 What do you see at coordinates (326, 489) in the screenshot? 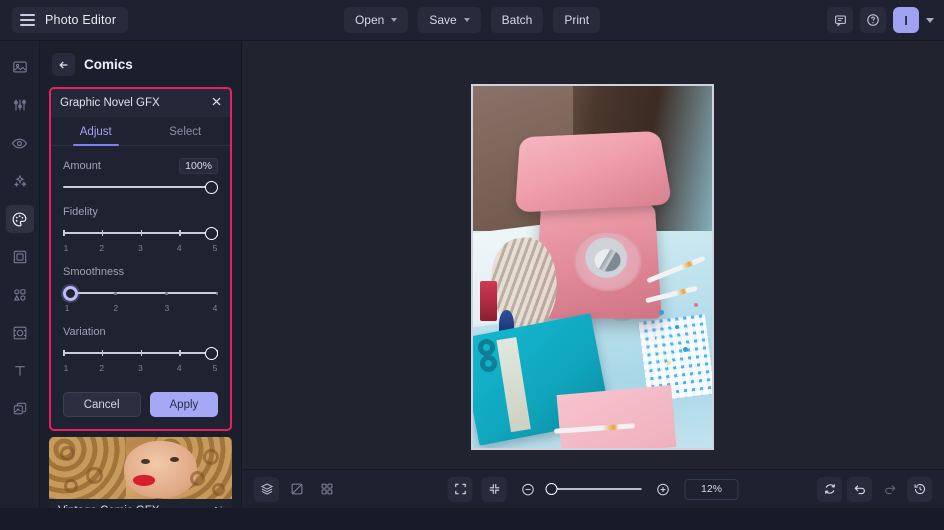
I see `grid-icon` at bounding box center [326, 489].